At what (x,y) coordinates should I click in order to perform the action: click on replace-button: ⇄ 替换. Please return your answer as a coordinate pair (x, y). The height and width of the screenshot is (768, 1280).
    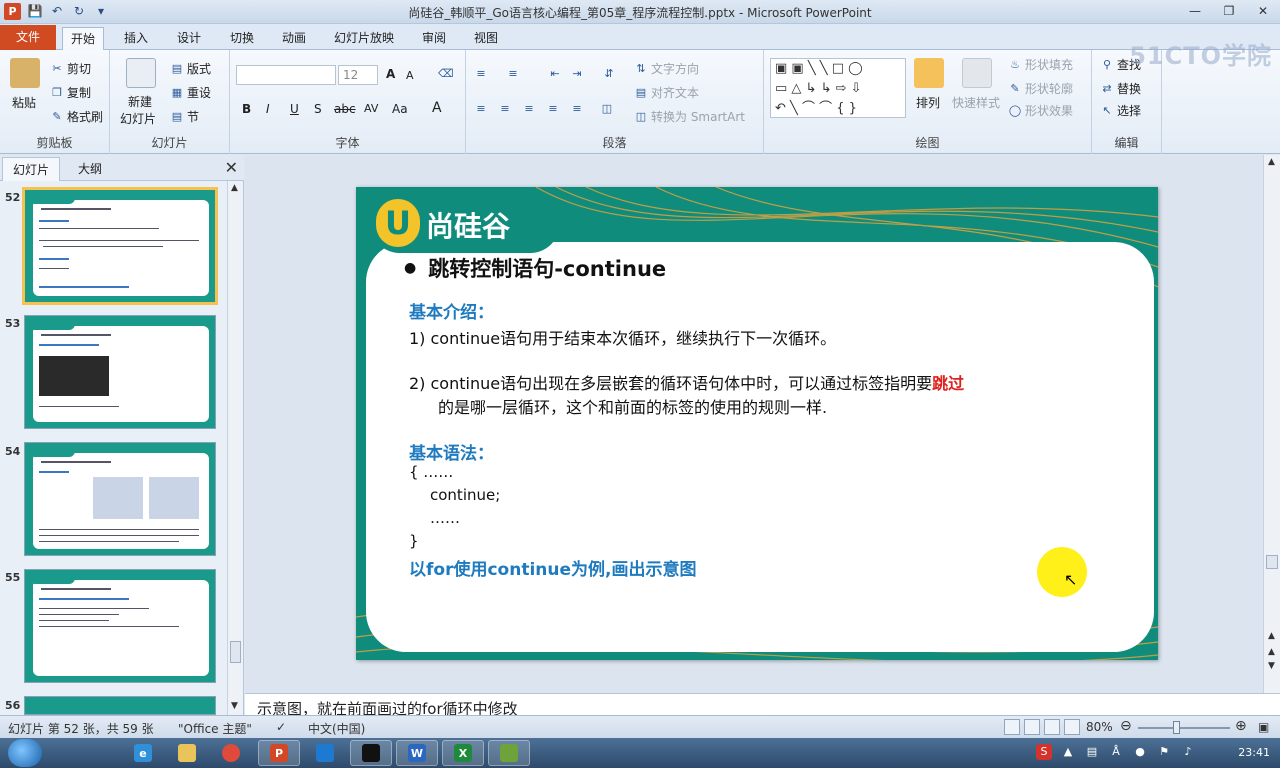
    Looking at the image, I should click on (1120, 88).